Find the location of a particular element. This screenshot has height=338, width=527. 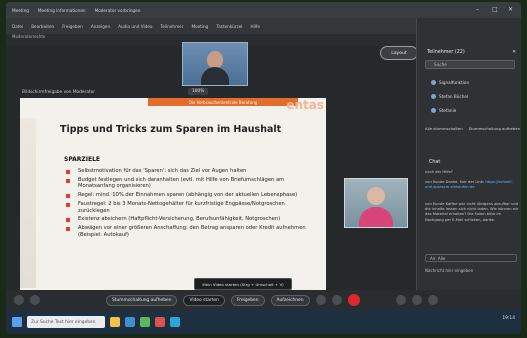

start-video-button: Video starten is located at coordinates (204, 300).